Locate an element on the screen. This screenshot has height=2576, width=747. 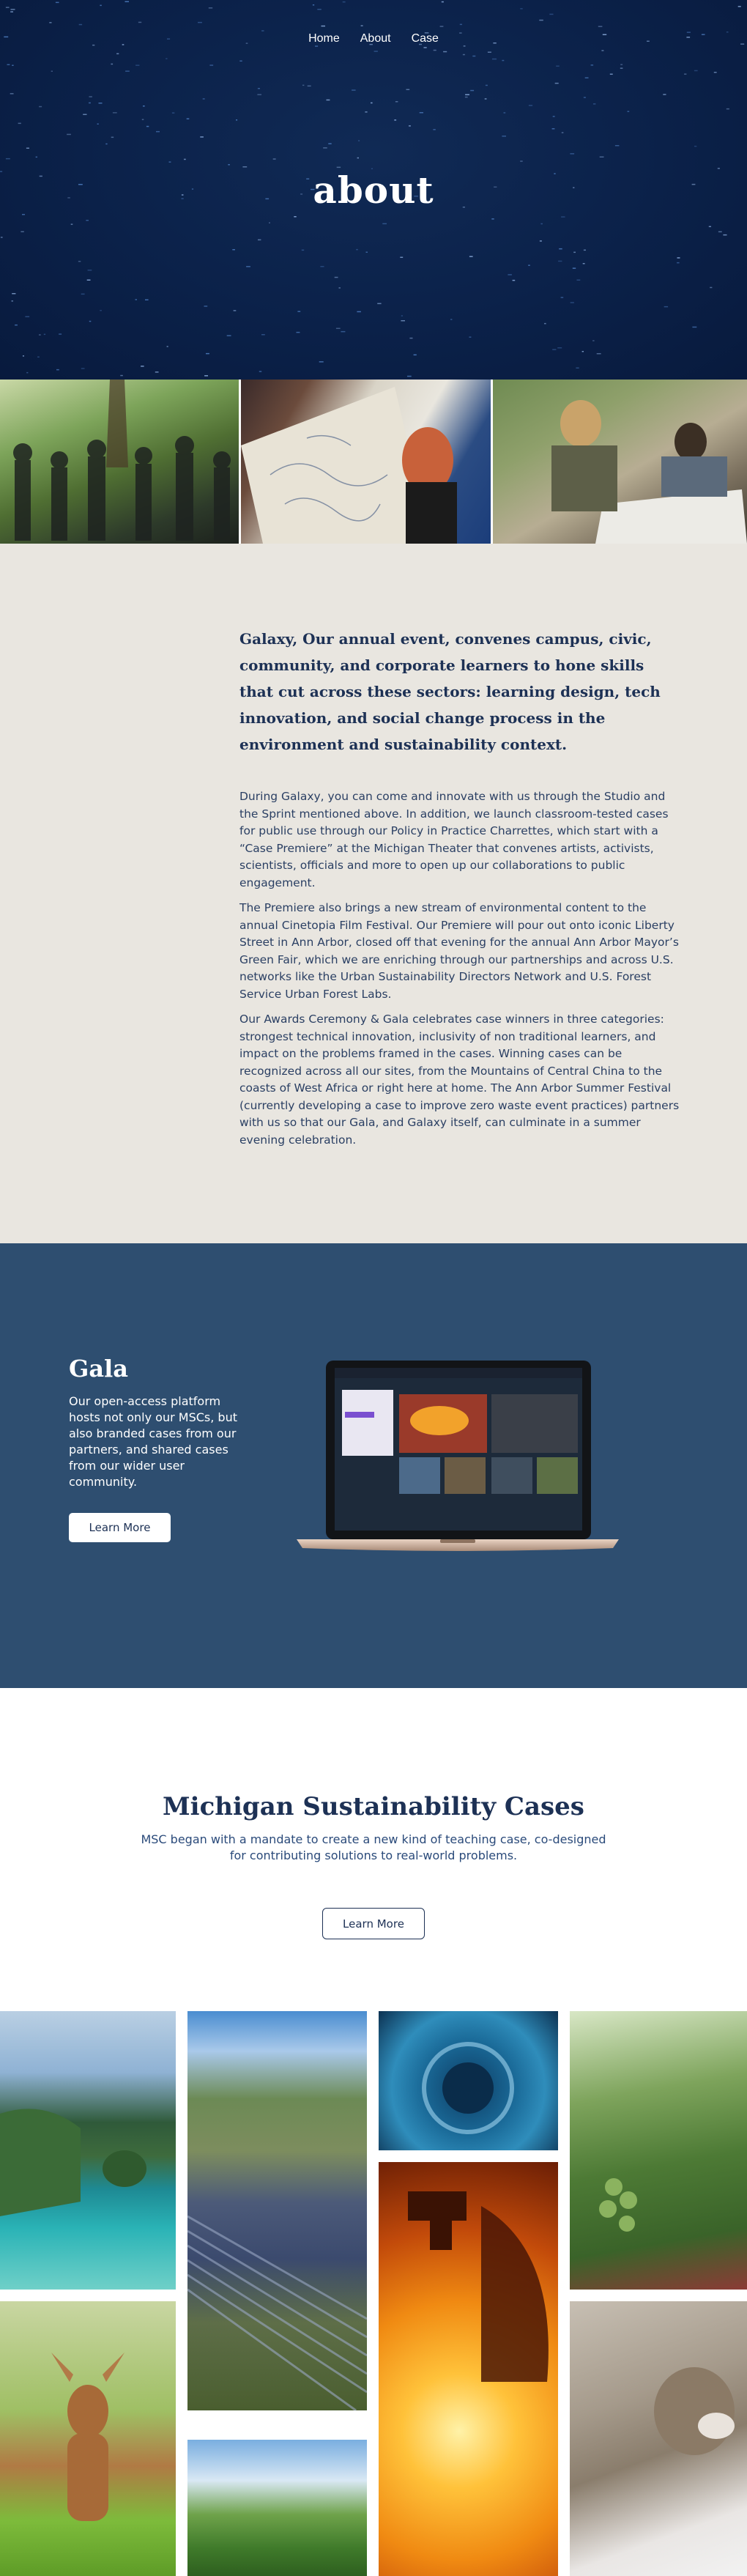
gala-title: Gala is located at coordinates (98, 1369).